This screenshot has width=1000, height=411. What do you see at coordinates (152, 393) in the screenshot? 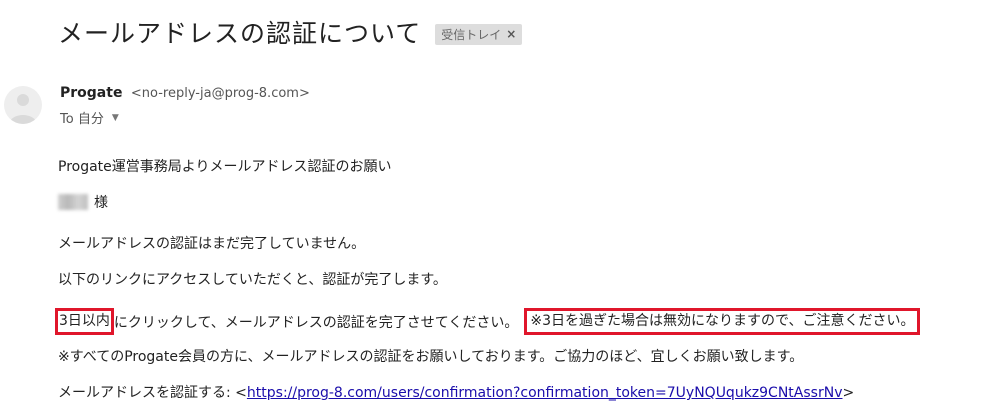
I see `link-prefix: メールアドレスを認証する: <` at bounding box center [152, 393].